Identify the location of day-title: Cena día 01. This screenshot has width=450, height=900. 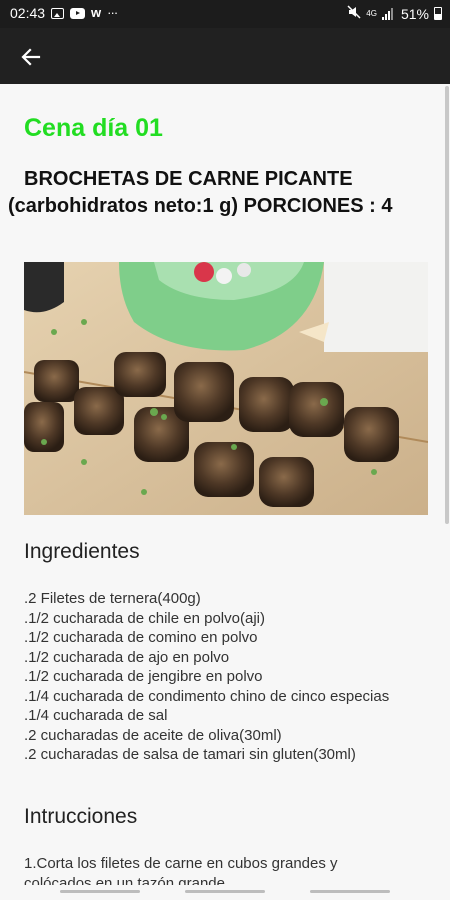
(93, 128).